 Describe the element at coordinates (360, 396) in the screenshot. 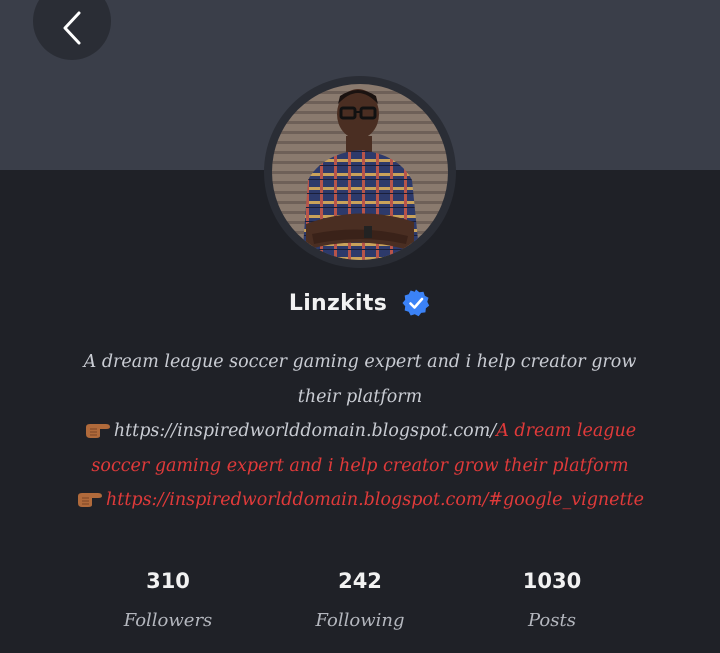

I see `bio-line: their platform` at that location.